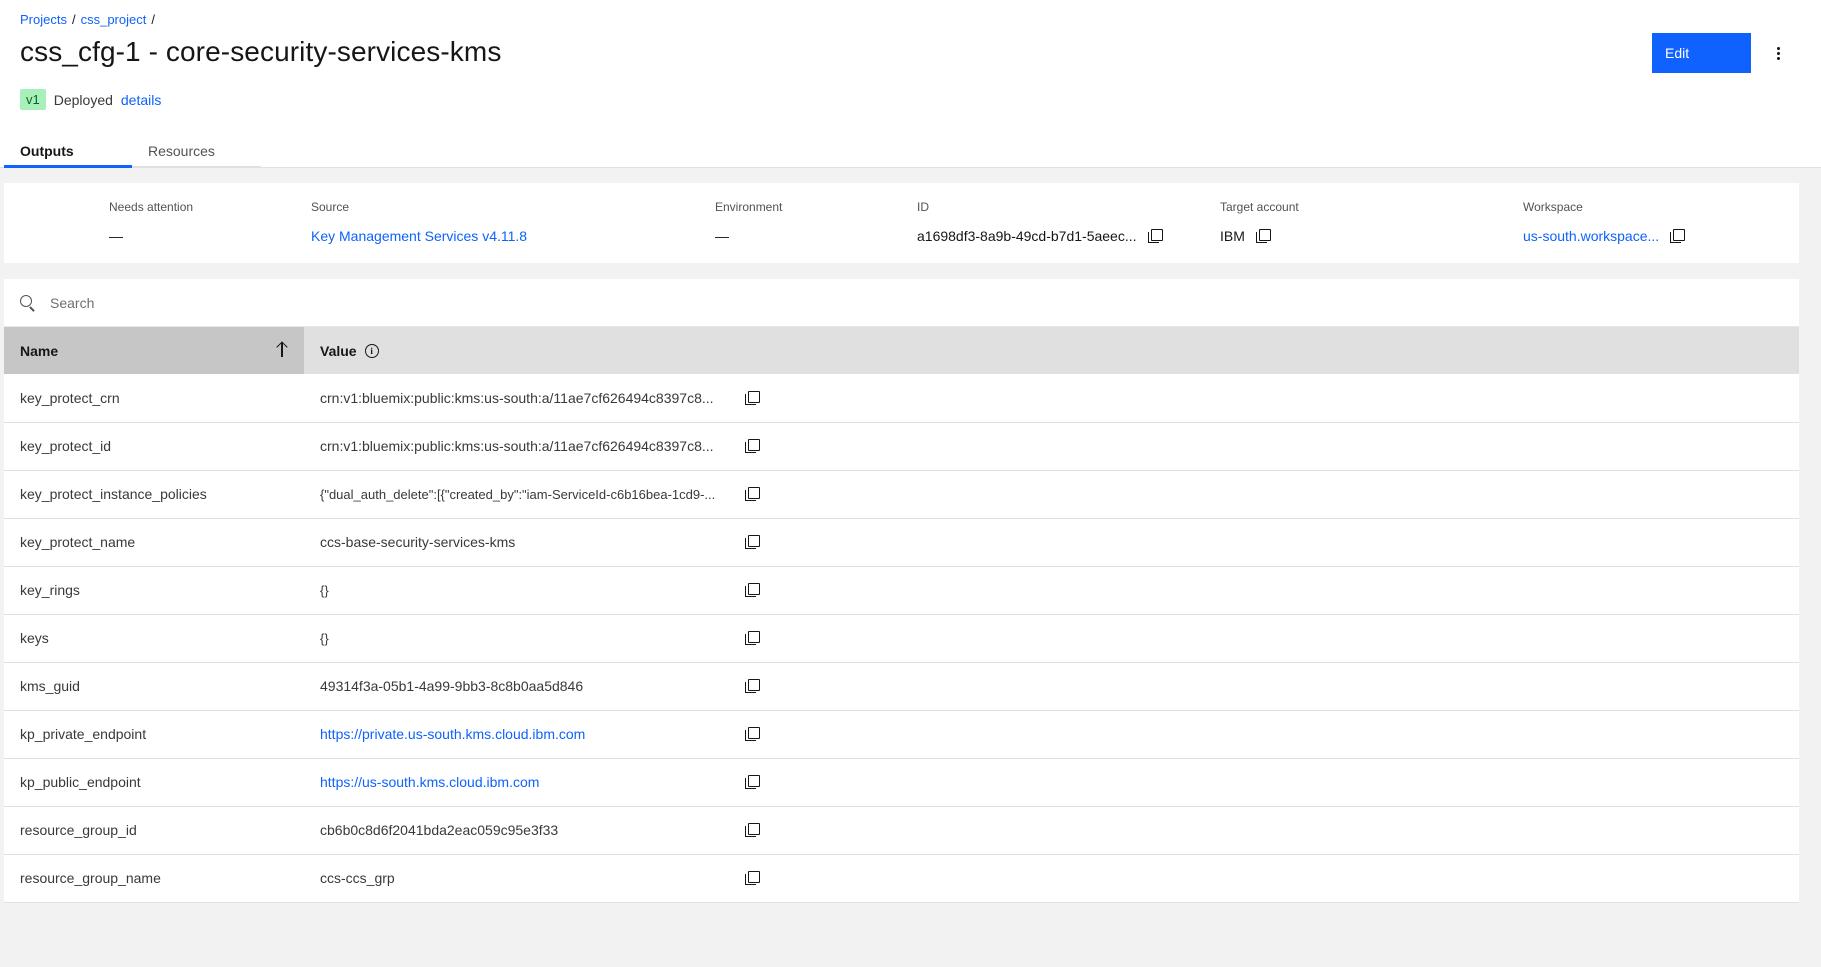  Describe the element at coordinates (28, 302) in the screenshot. I see `search-icon` at that location.